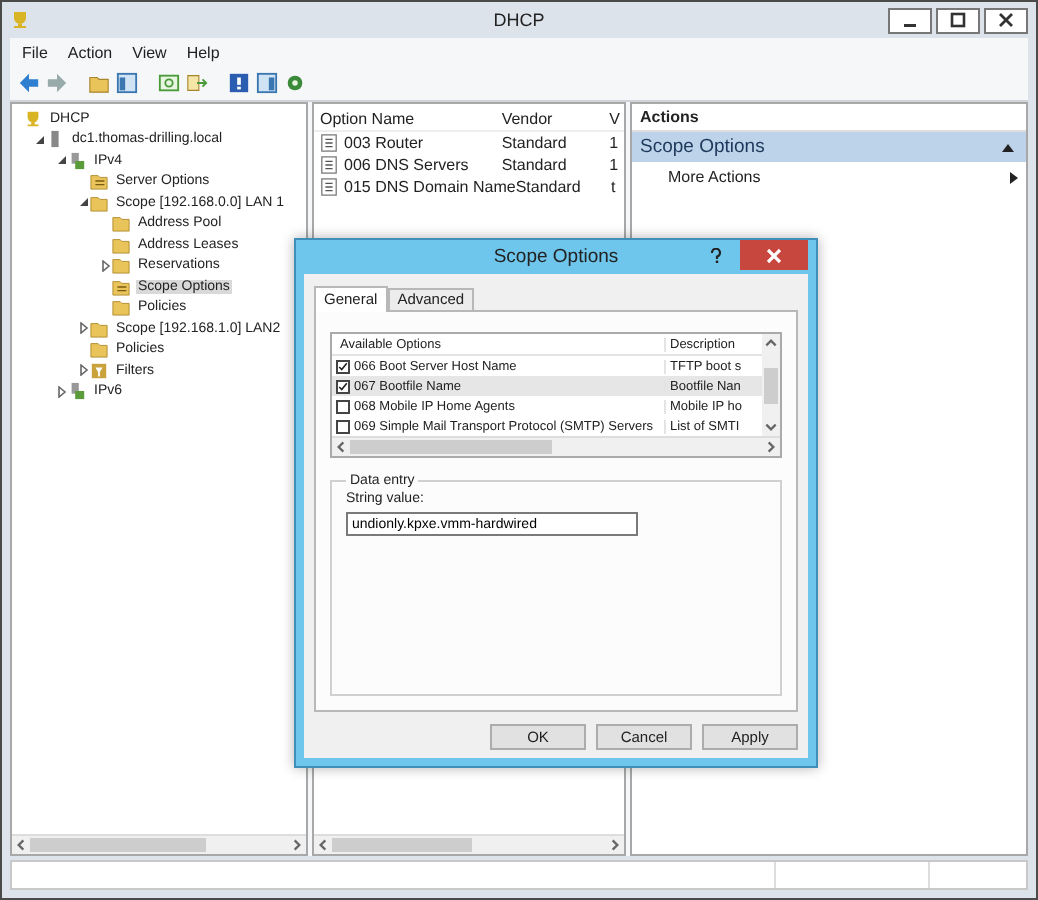 The width and height of the screenshot is (1038, 900). I want to click on option-name: 003 Router, so click(384, 143).